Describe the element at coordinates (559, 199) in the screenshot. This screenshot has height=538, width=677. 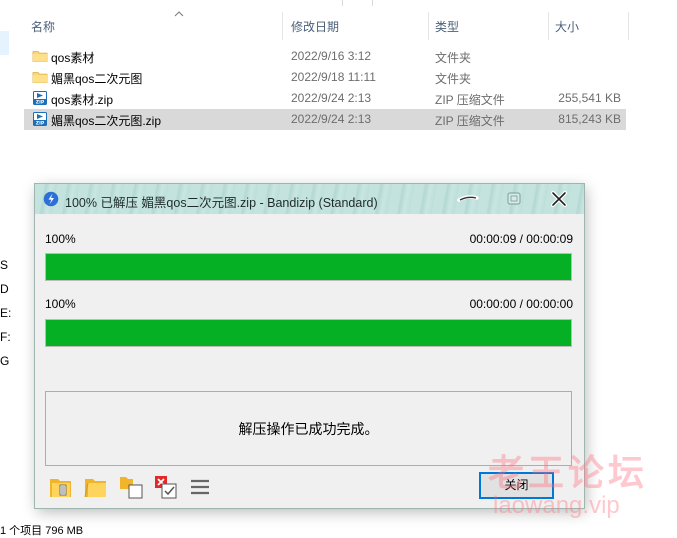
I see `close-icon` at that location.